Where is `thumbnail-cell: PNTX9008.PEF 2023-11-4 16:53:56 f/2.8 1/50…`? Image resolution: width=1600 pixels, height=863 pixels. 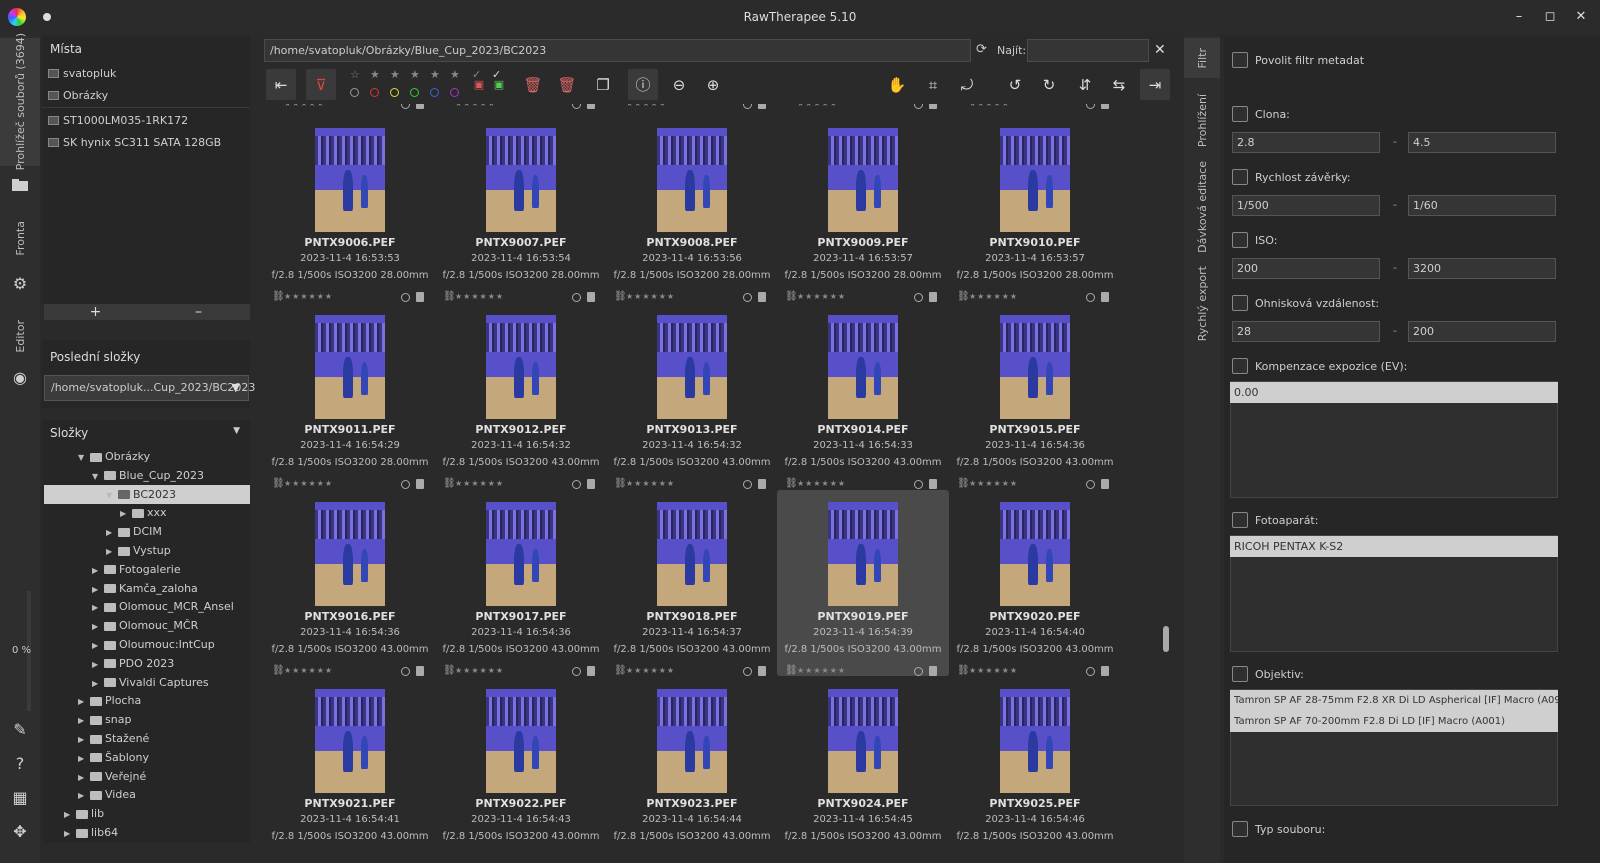 thumbnail-cell: PNTX9008.PEF 2023-11-4 16:53:56 f/2.8 1/50… is located at coordinates (692, 209).